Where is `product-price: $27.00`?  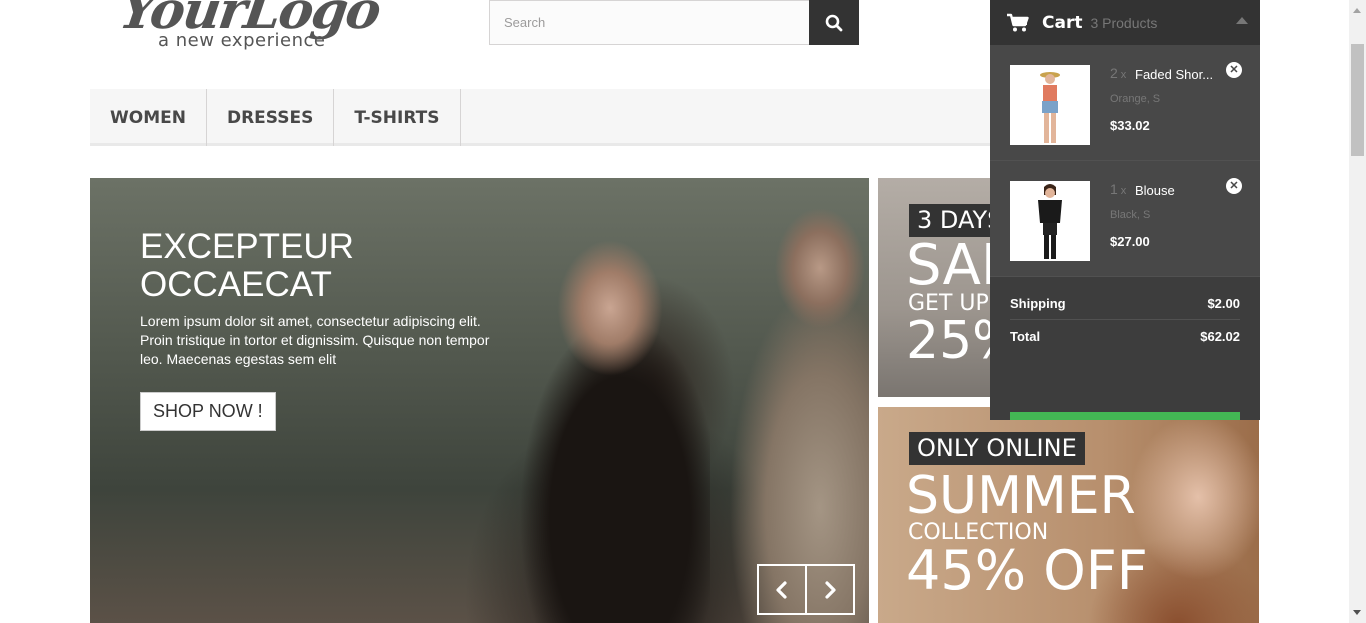 product-price: $27.00 is located at coordinates (1130, 241).